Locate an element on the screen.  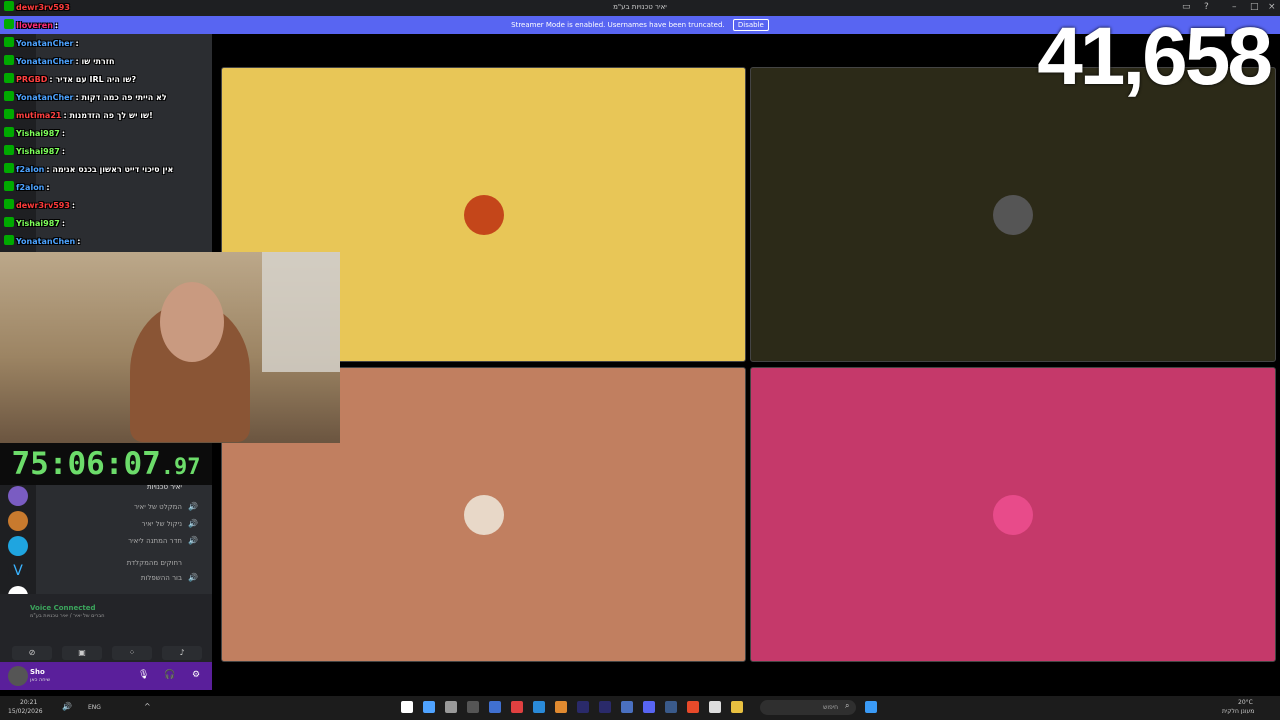
chat-message: f2alon: is located at coordinates (27, 188).